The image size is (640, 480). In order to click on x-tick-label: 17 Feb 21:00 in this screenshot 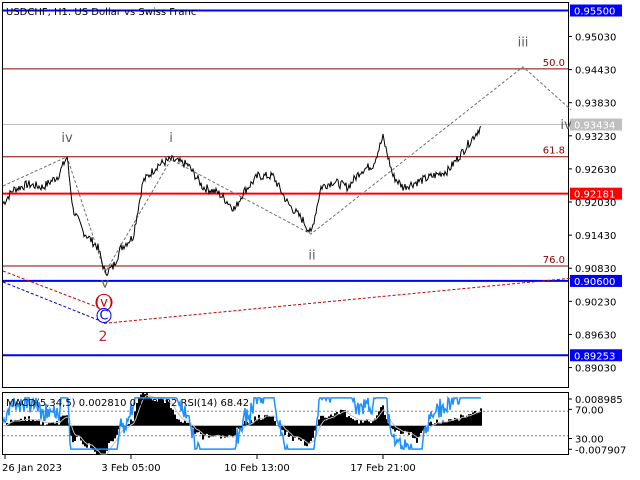, I will do `click(383, 468)`.